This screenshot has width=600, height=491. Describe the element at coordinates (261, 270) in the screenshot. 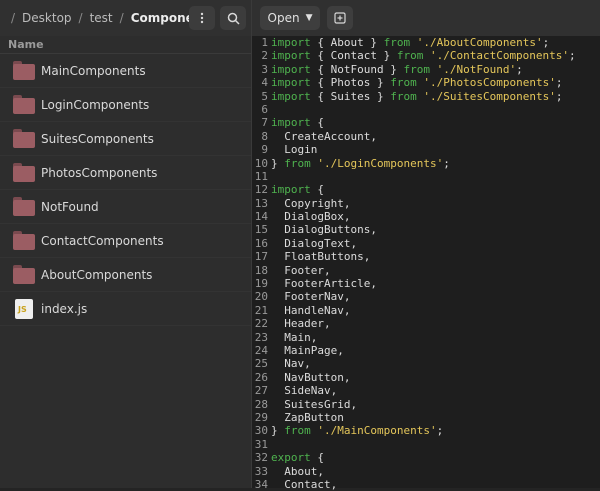

I see `line-number: 18` at that location.